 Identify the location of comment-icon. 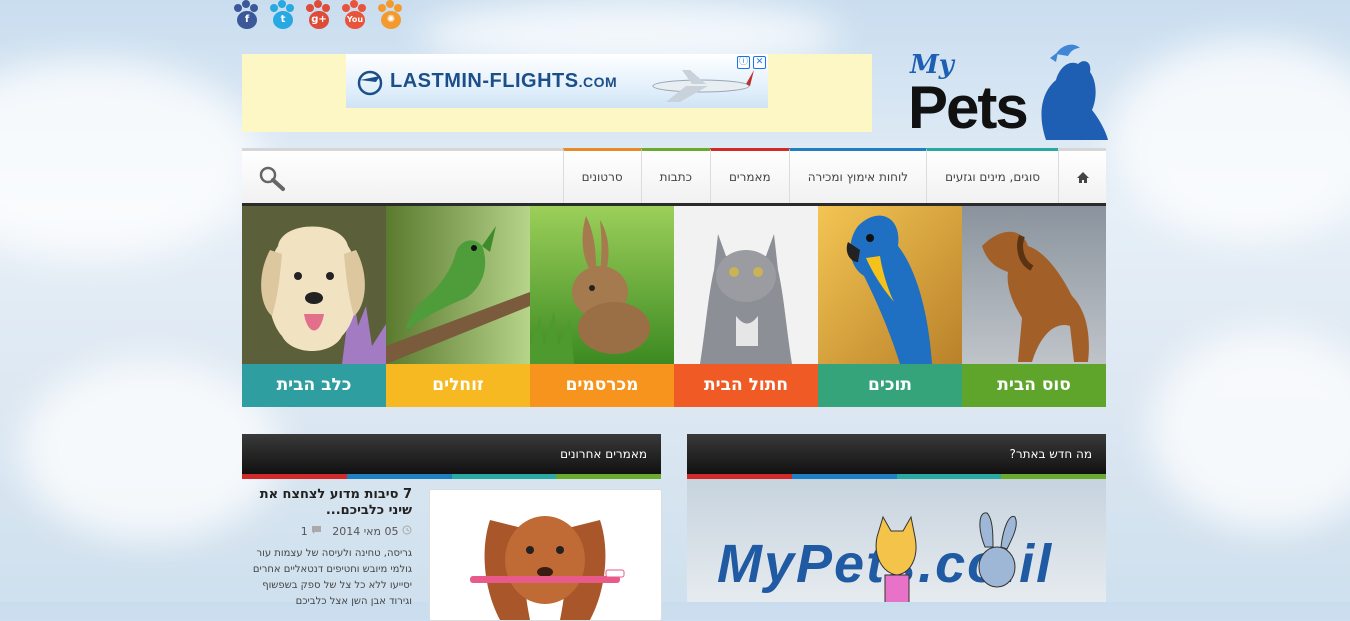
(317, 530).